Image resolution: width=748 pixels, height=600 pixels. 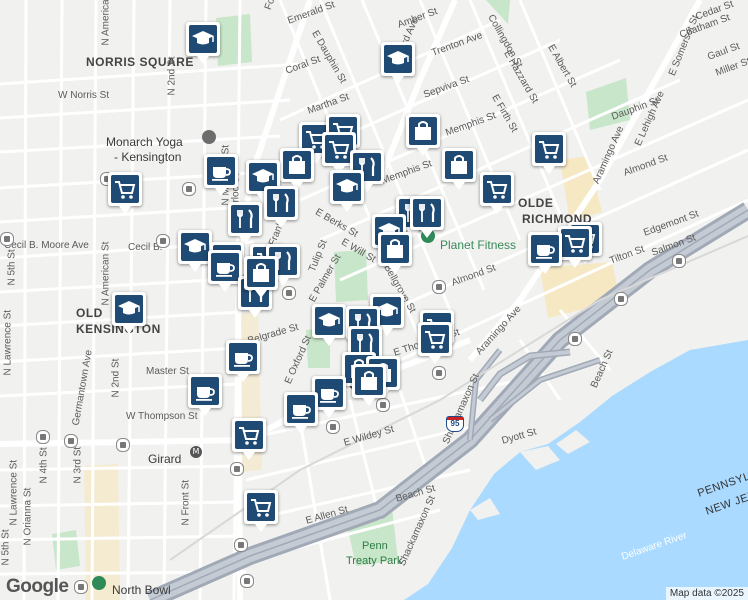 I want to click on google-logo: Google, so click(x=37, y=586).